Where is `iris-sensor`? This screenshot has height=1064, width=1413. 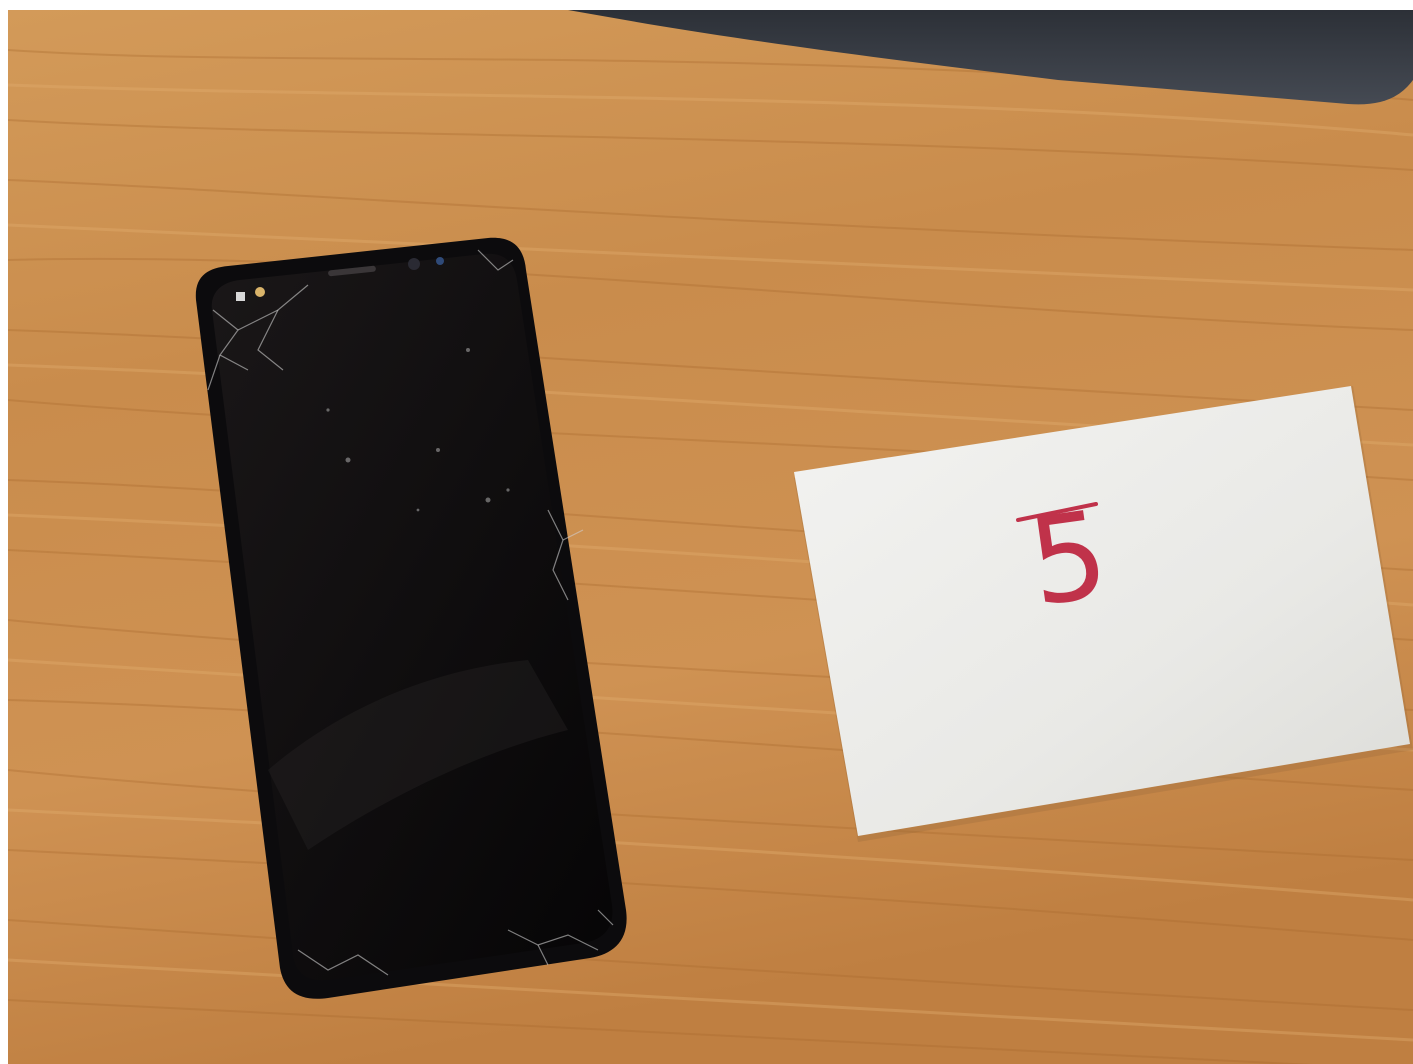 iris-sensor is located at coordinates (240, 296).